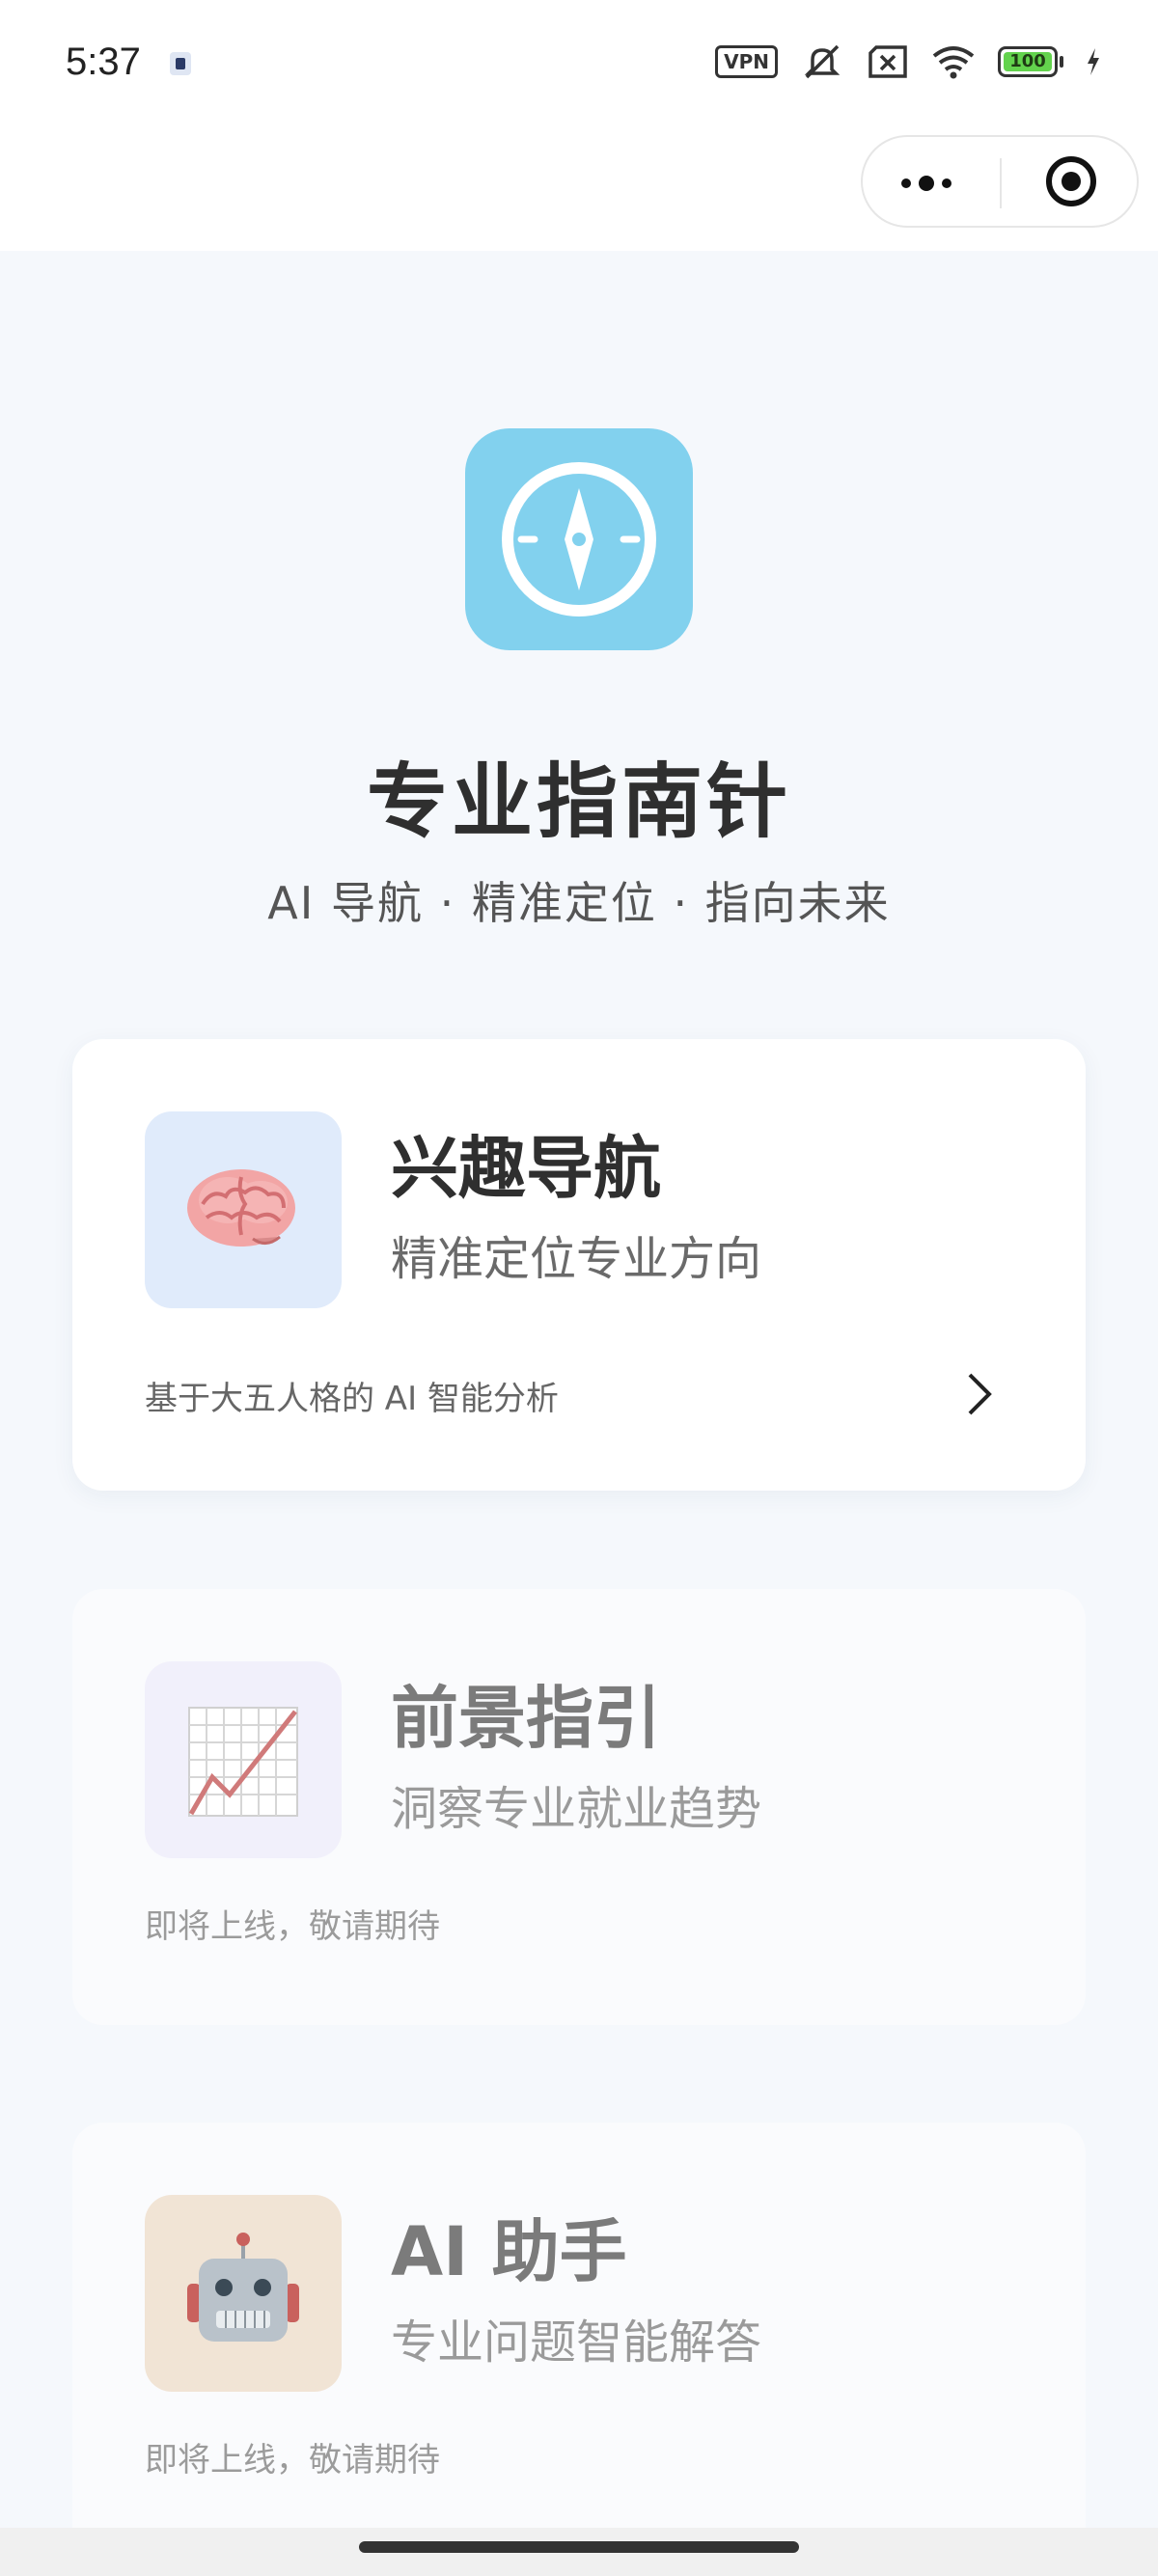 Image resolution: width=1158 pixels, height=2576 pixels. What do you see at coordinates (526, 1719) in the screenshot?
I see `card-title: 前景指引` at bounding box center [526, 1719].